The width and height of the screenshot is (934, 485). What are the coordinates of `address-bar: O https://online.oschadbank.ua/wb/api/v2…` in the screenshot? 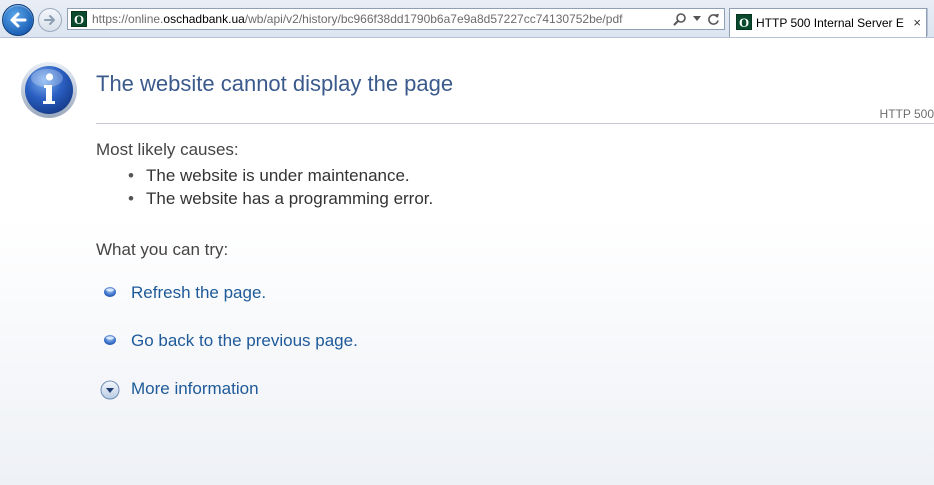 It's located at (396, 19).